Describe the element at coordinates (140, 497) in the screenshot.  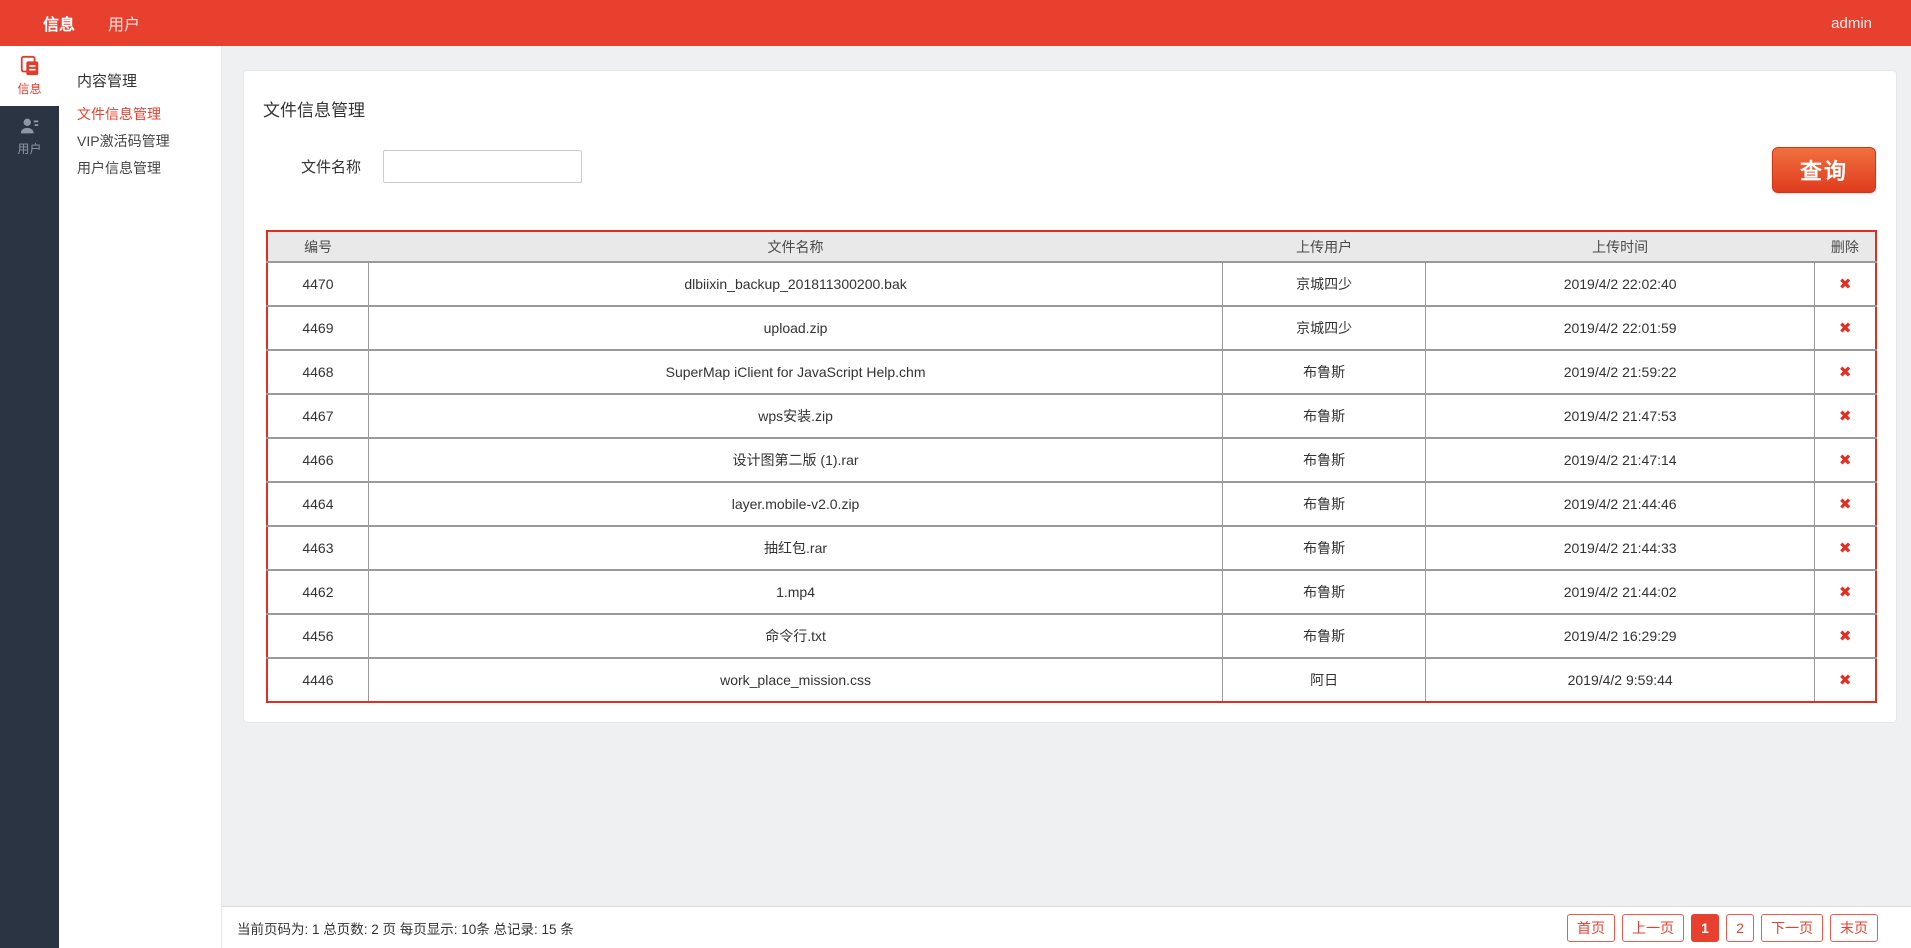
I see `sidebar: 内容管理 文件信息管理 VIP激活码管理 用户信息管理` at that location.